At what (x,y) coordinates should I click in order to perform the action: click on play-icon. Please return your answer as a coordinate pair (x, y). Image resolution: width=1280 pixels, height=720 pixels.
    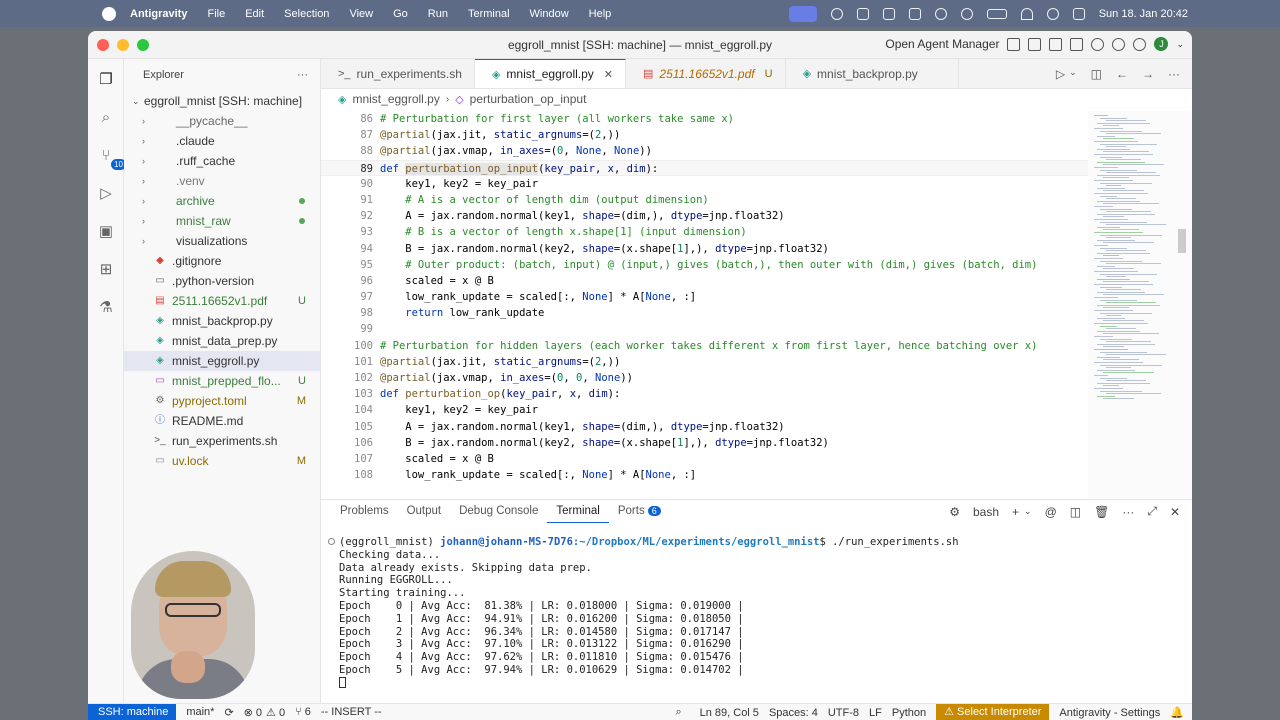
    Looking at the image, I should click on (940, 13).